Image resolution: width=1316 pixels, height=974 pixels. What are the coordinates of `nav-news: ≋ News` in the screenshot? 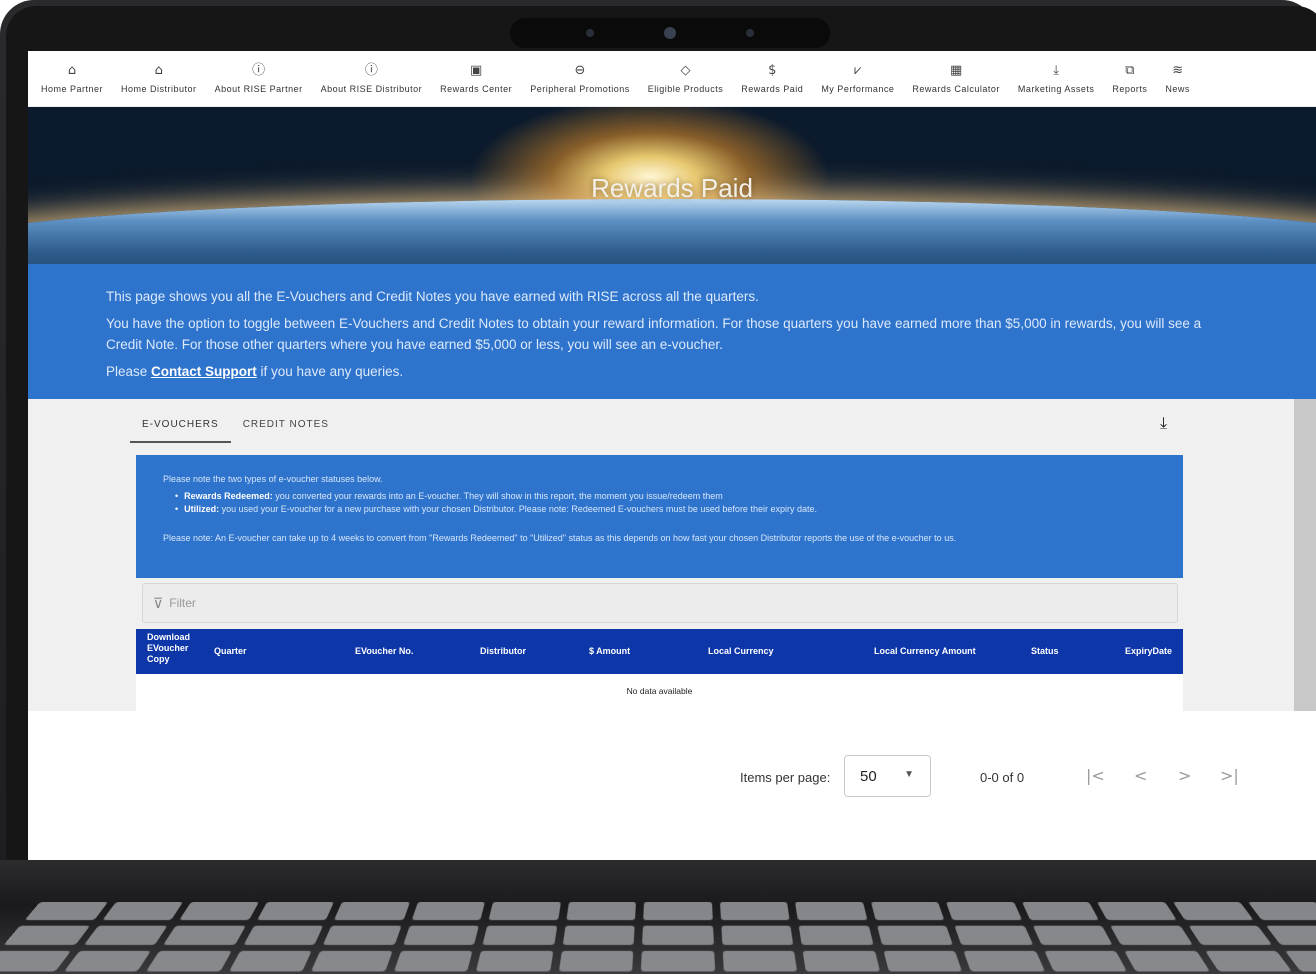 It's located at (1177, 79).